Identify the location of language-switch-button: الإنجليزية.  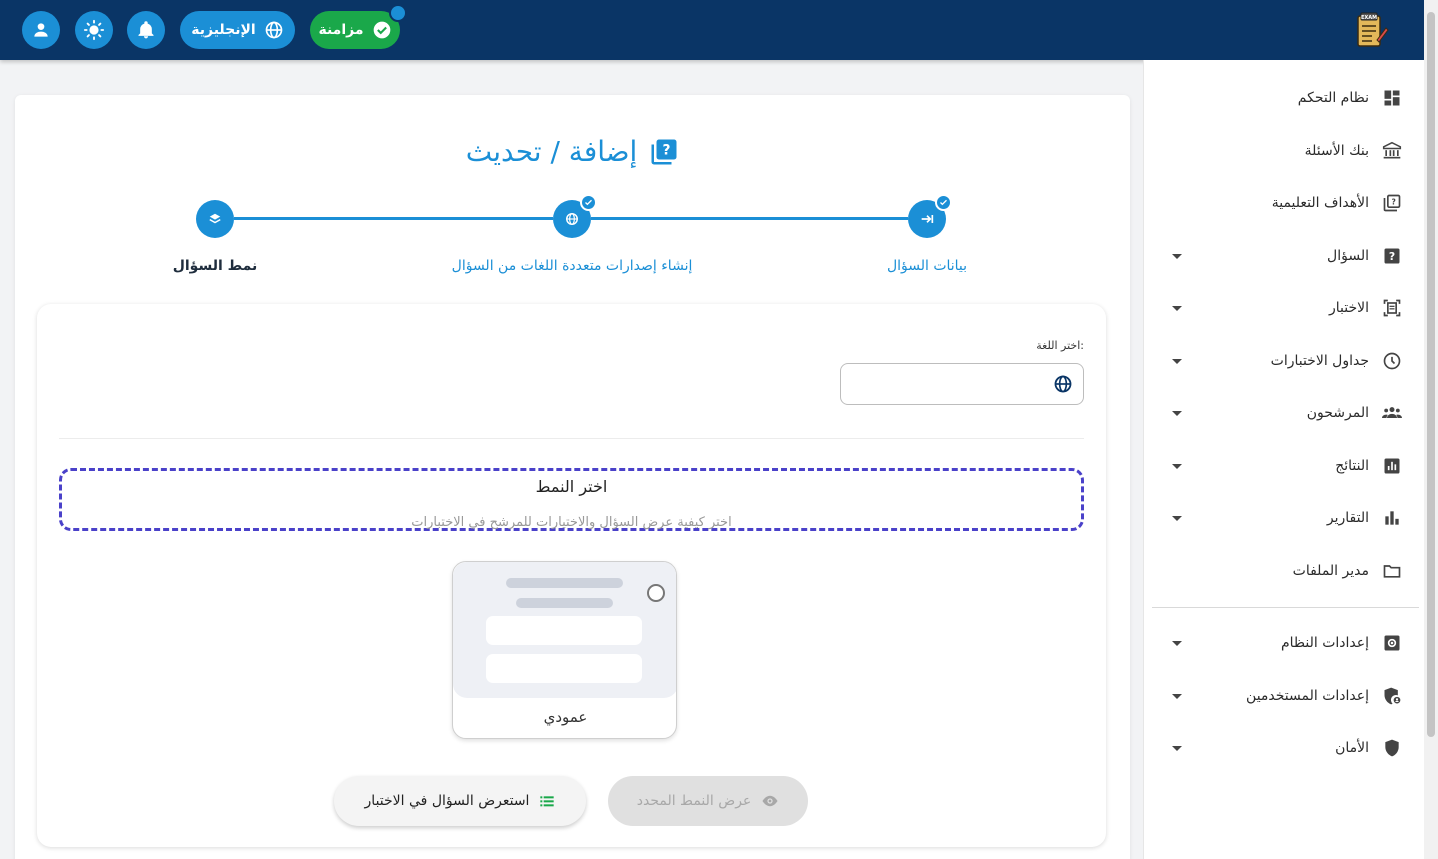
(237, 30).